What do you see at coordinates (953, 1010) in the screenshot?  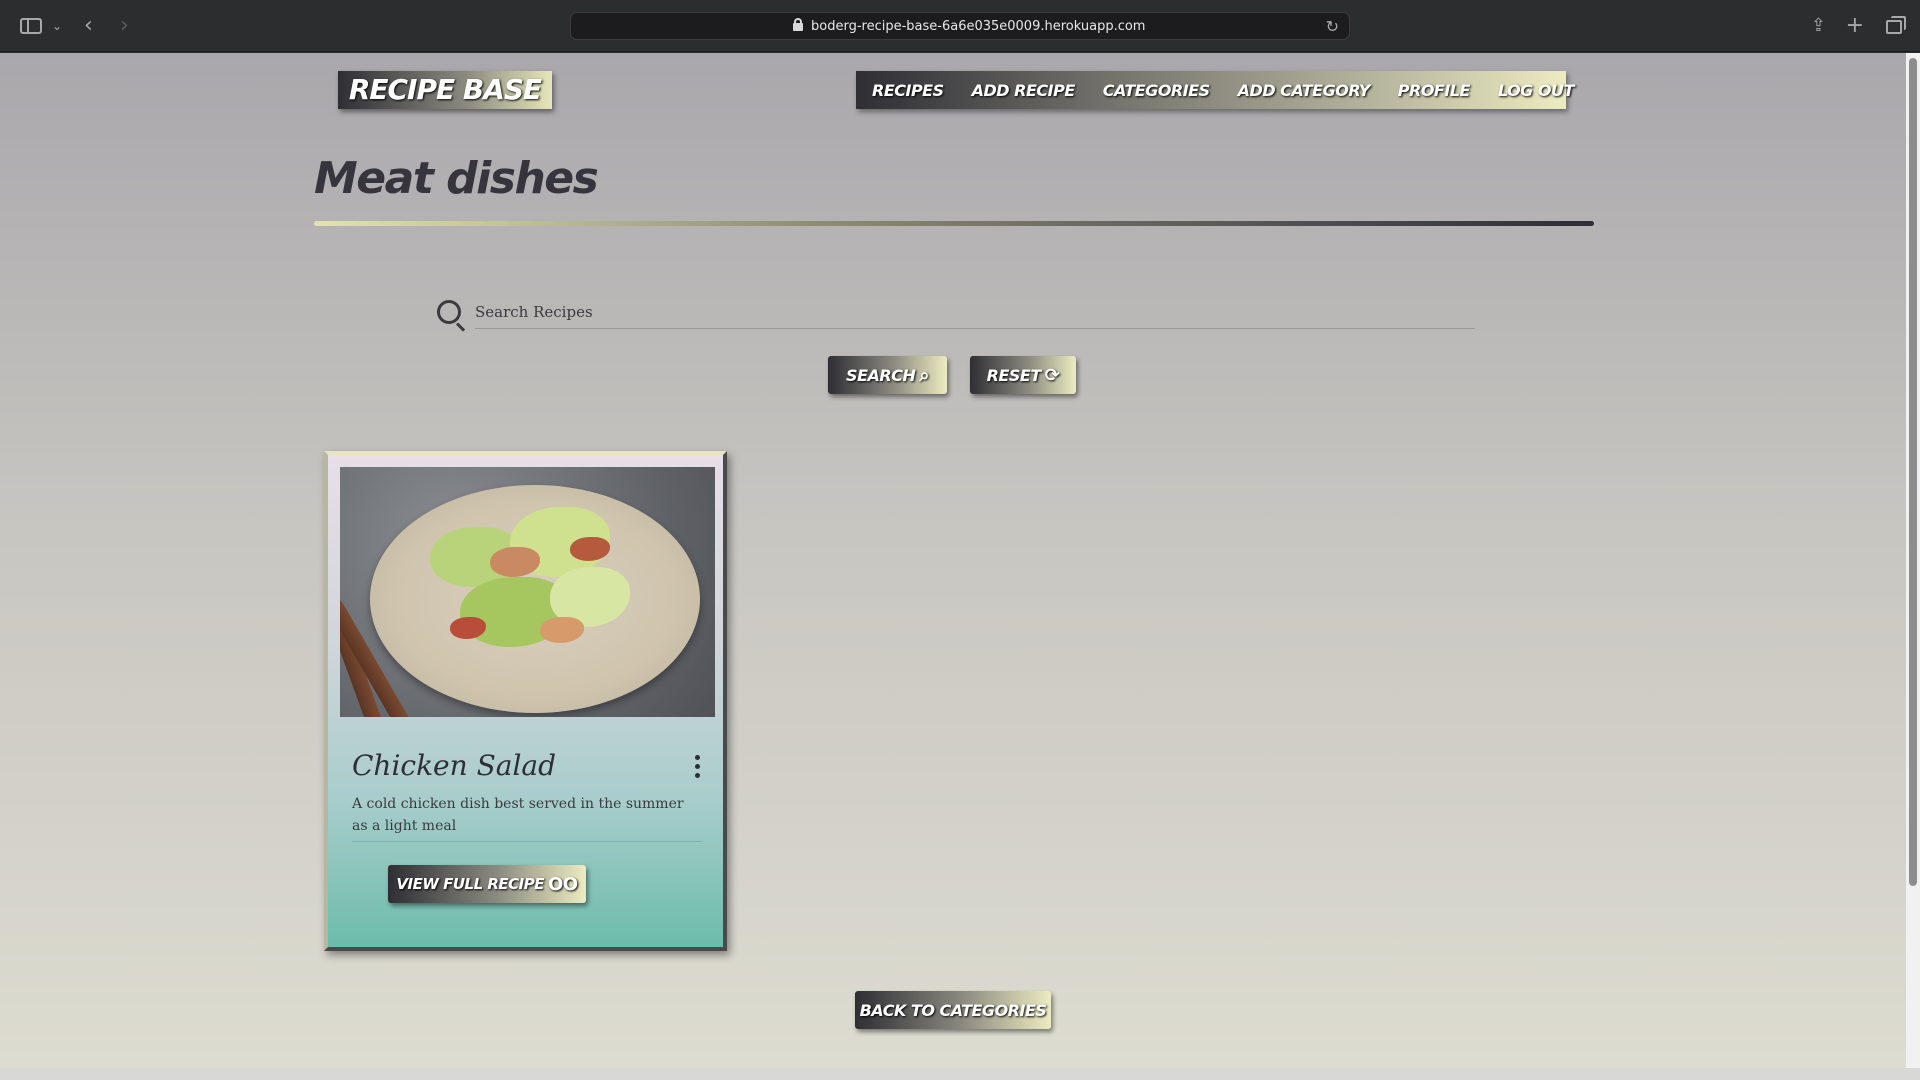 I see `back-to-categories-button: BACK TO CATEGORIES` at bounding box center [953, 1010].